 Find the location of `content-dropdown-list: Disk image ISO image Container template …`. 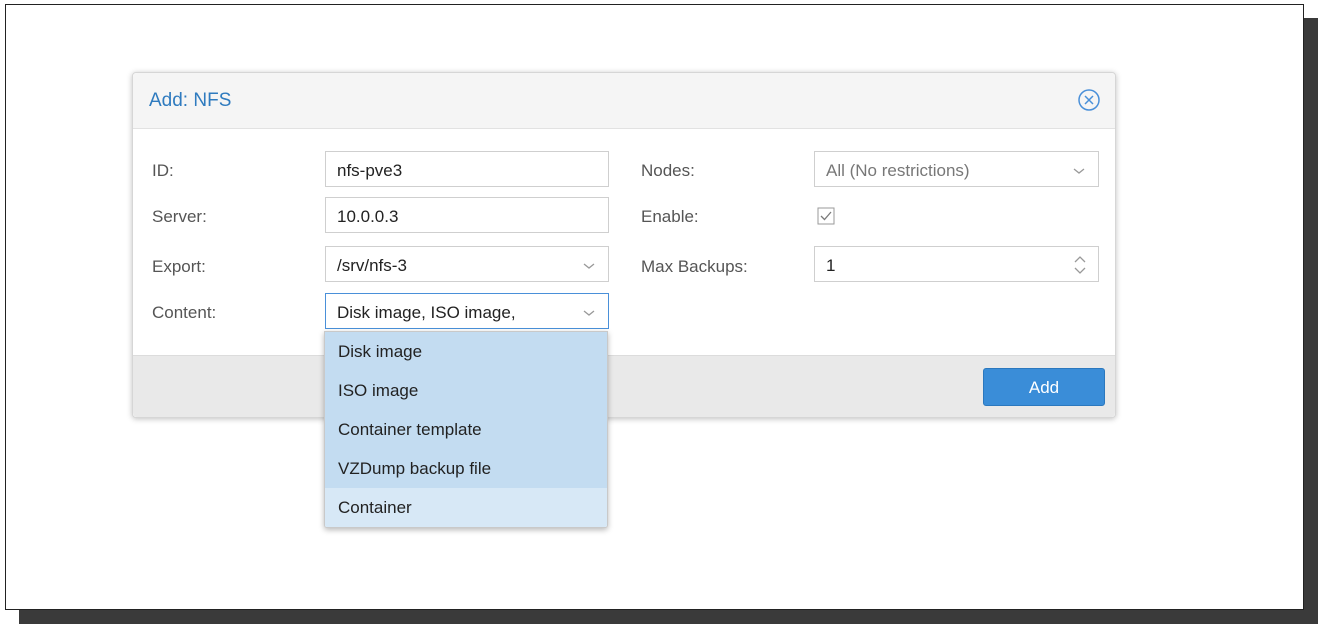

content-dropdown-list: Disk image ISO image Container template … is located at coordinates (466, 429).